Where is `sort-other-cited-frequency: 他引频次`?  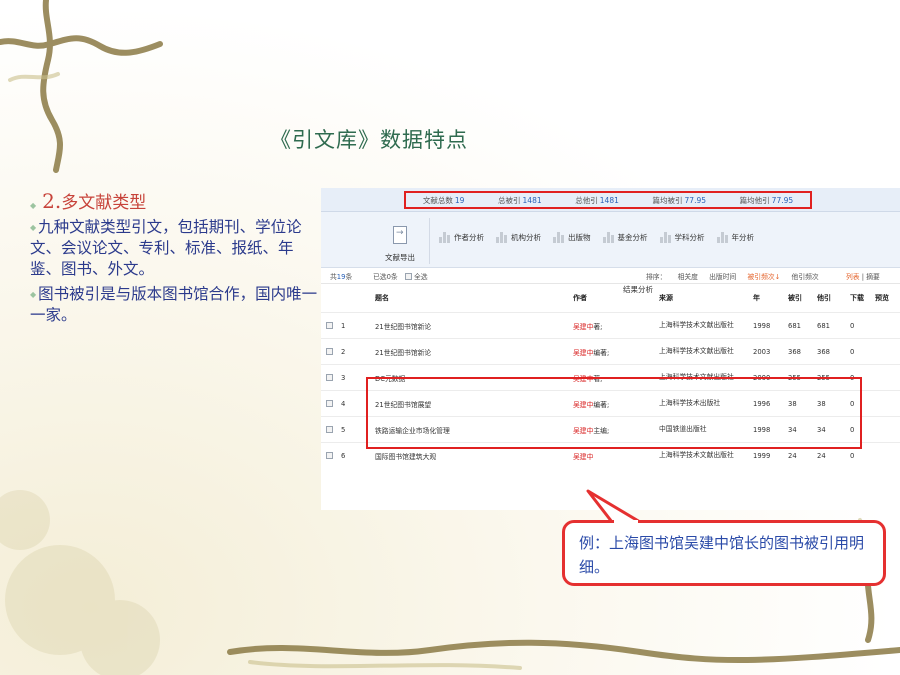
sort-other-cited-frequency: 他引频次 is located at coordinates (805, 277).